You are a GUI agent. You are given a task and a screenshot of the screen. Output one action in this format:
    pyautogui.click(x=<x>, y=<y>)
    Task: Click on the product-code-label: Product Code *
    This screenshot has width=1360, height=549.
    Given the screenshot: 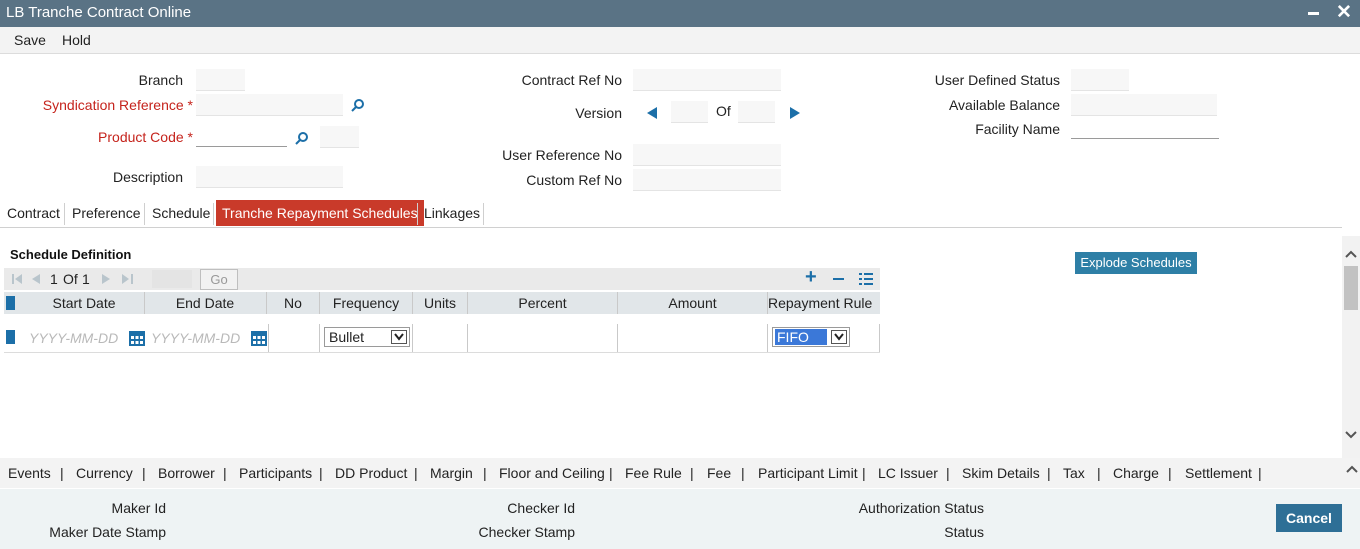 What is the action you would take?
    pyautogui.click(x=145, y=137)
    